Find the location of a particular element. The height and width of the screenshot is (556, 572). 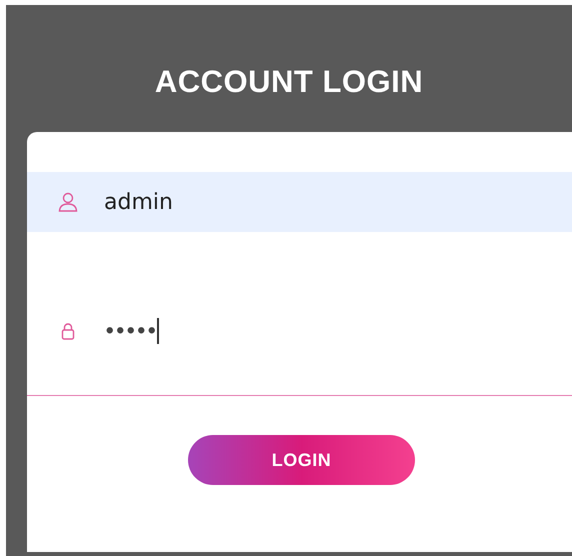

username-field: admin is located at coordinates (299, 202).